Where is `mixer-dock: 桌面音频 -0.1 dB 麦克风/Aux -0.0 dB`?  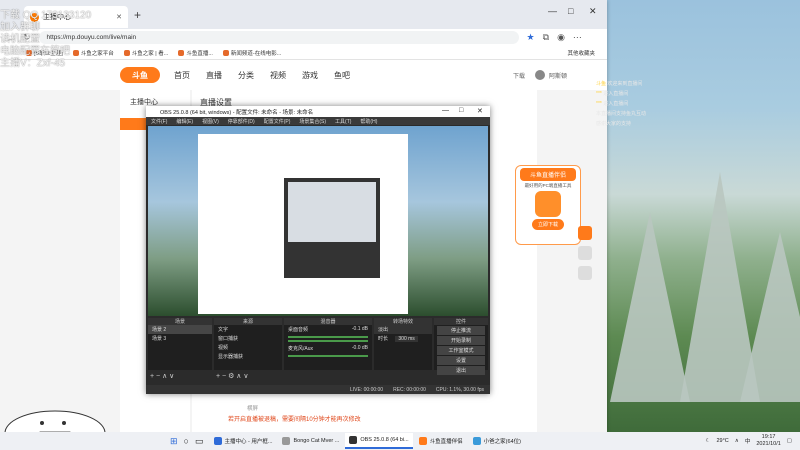
mixer-dock: 桌面音频 -0.1 dB 麦克风/Aux -0.0 dB is located at coordinates (328, 347).